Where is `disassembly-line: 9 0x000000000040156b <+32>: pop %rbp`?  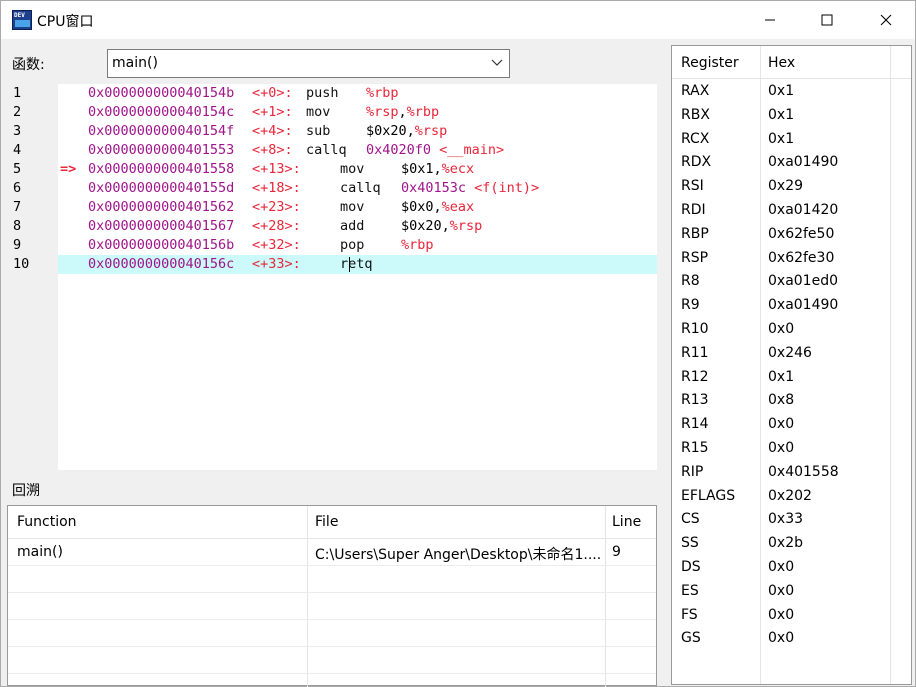 disassembly-line: 9 0x000000000040156b <+32>: pop %rbp is located at coordinates (333, 245).